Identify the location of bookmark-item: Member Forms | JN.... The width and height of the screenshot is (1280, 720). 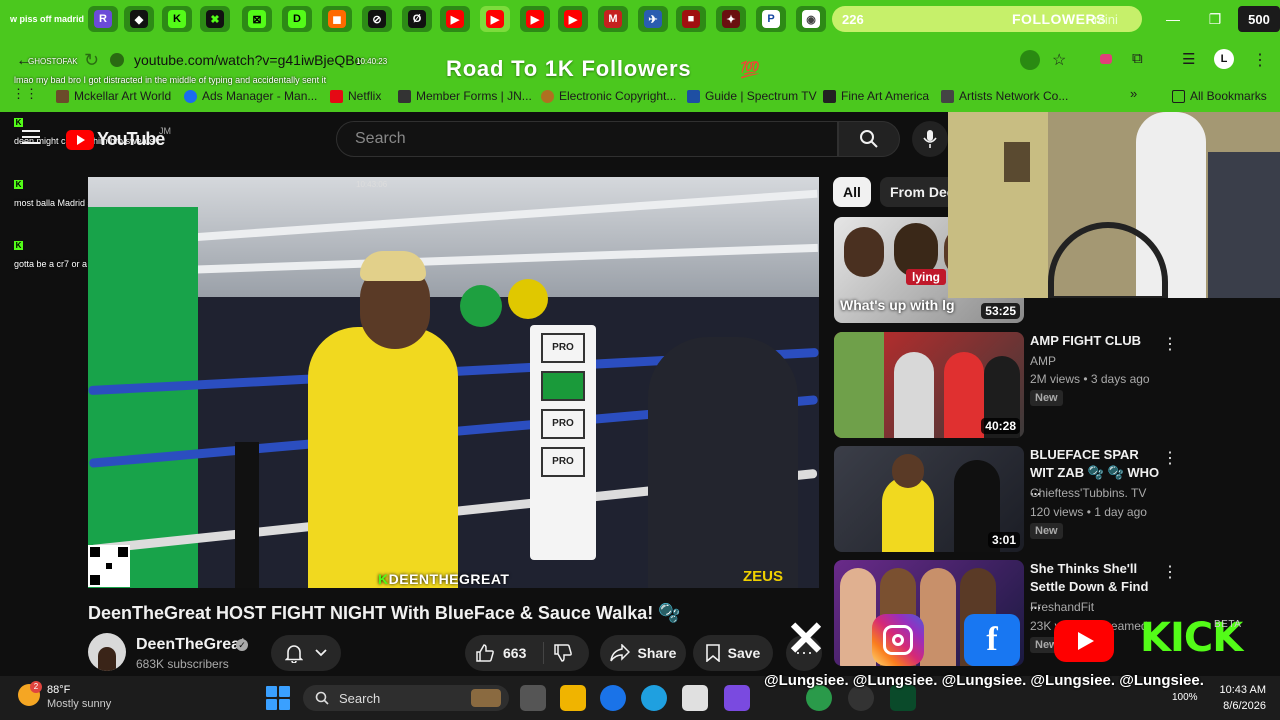
(465, 96).